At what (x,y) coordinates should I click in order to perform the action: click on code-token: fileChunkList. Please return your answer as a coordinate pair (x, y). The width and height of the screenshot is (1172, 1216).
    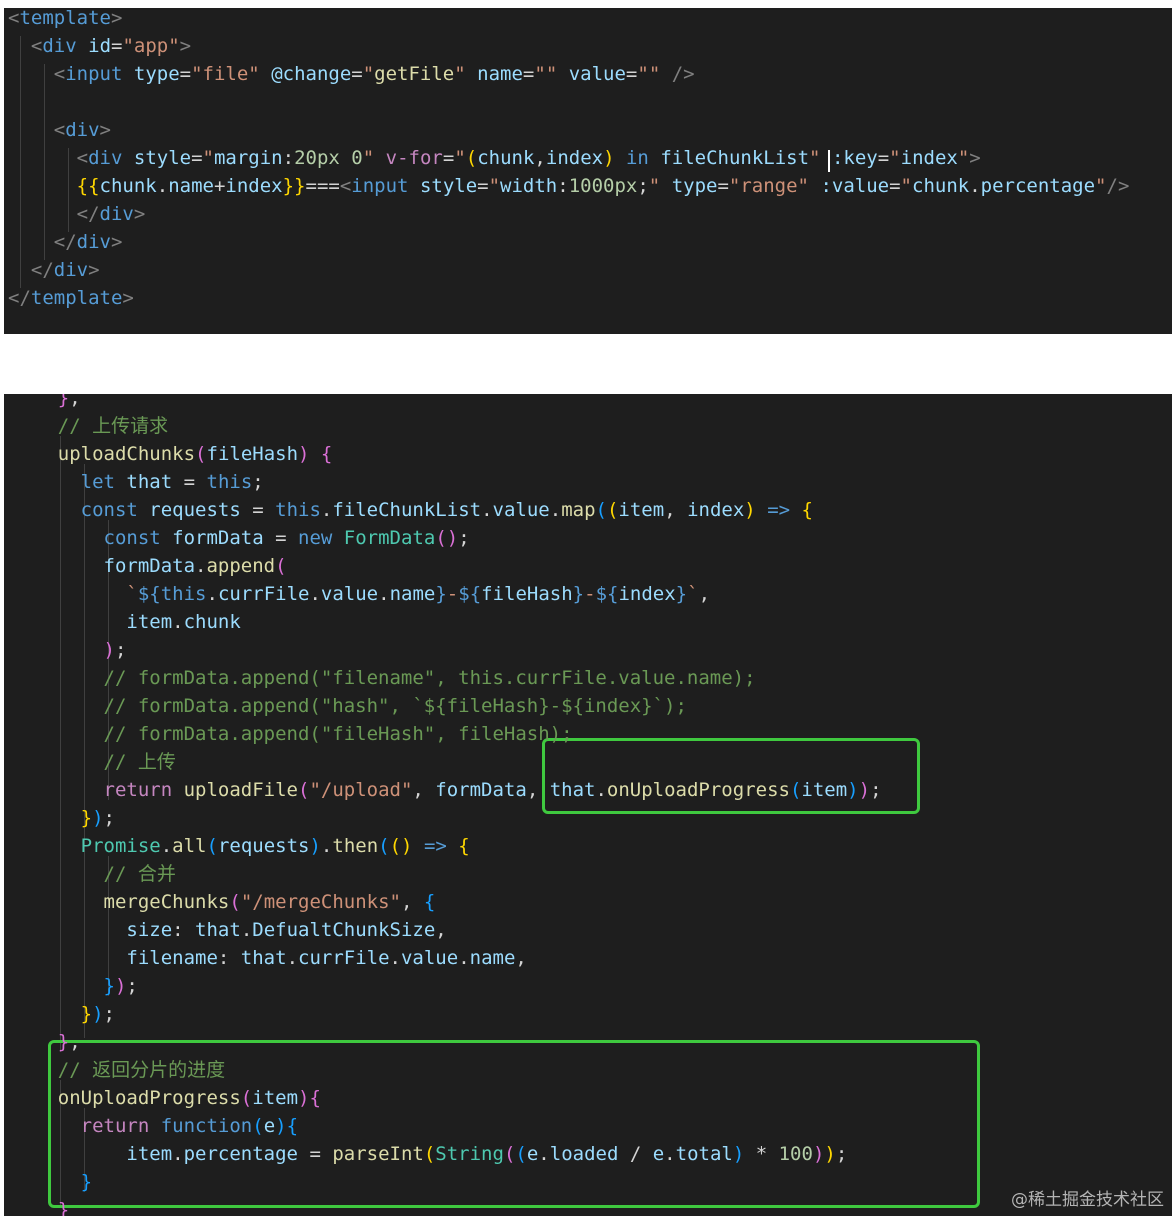
    Looking at the image, I should click on (735, 158).